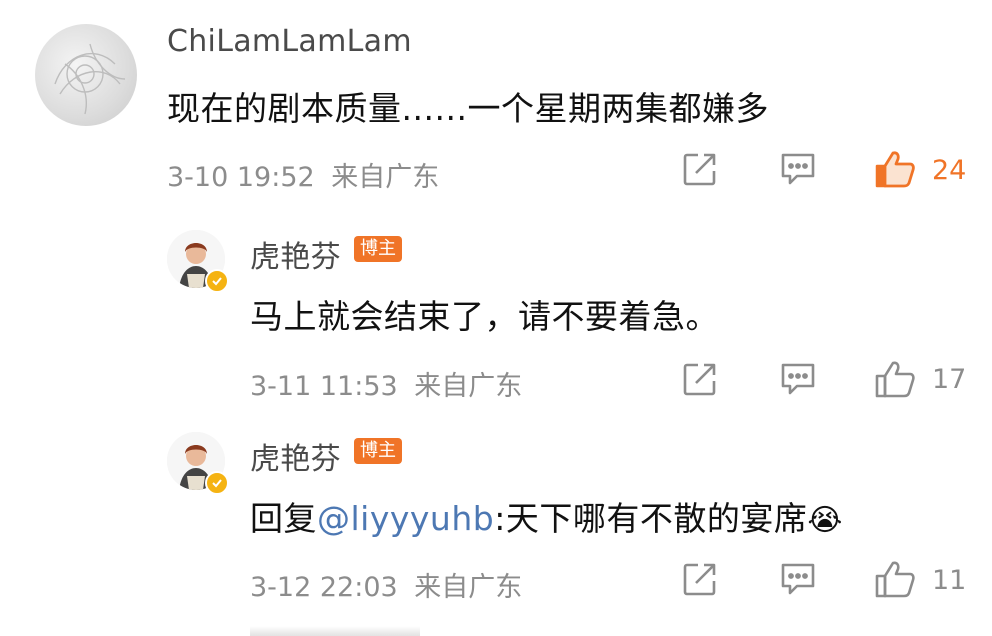 The width and height of the screenshot is (992, 636). Describe the element at coordinates (949, 170) in the screenshot. I see `like-count: 24` at that location.